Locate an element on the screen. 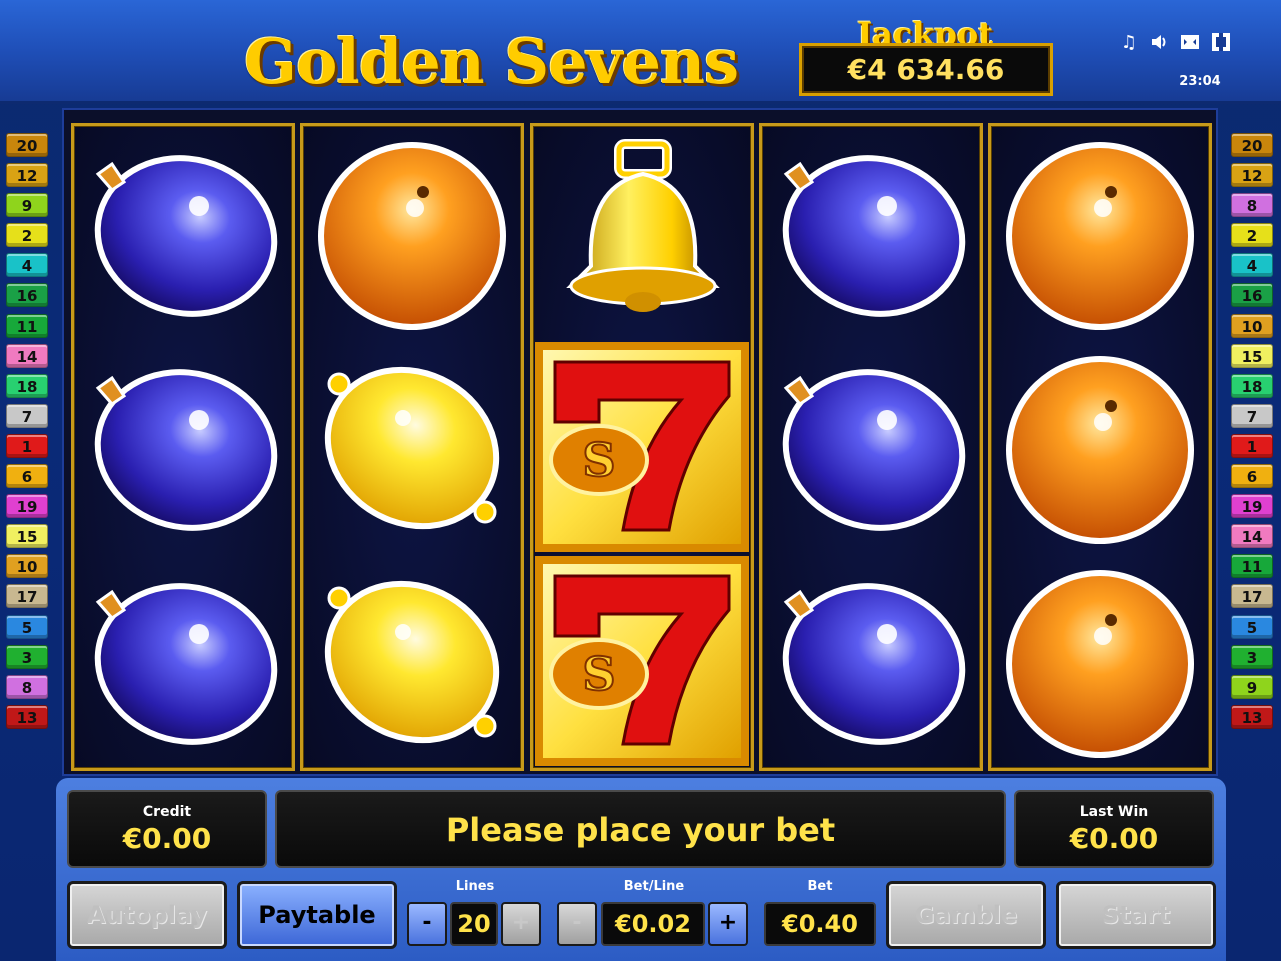 This screenshot has width=1281, height=961. status-message: Please place your bet is located at coordinates (640, 830).